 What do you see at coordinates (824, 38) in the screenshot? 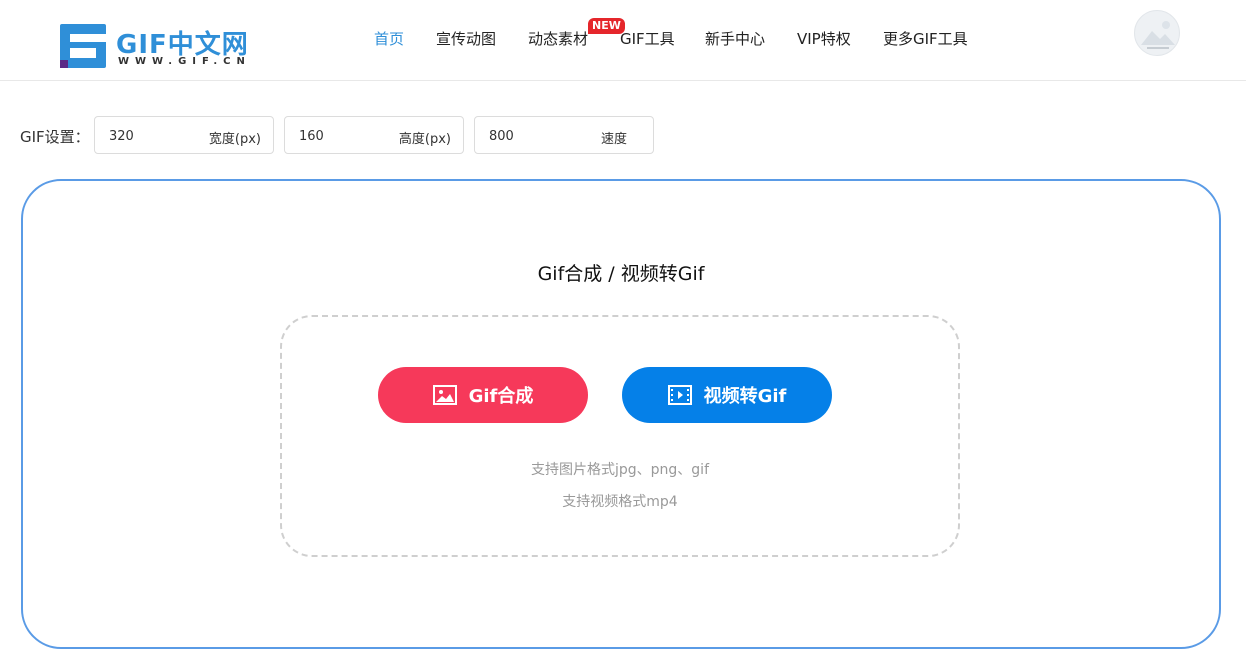
I see `nav-item-vip: VIP特权` at bounding box center [824, 38].